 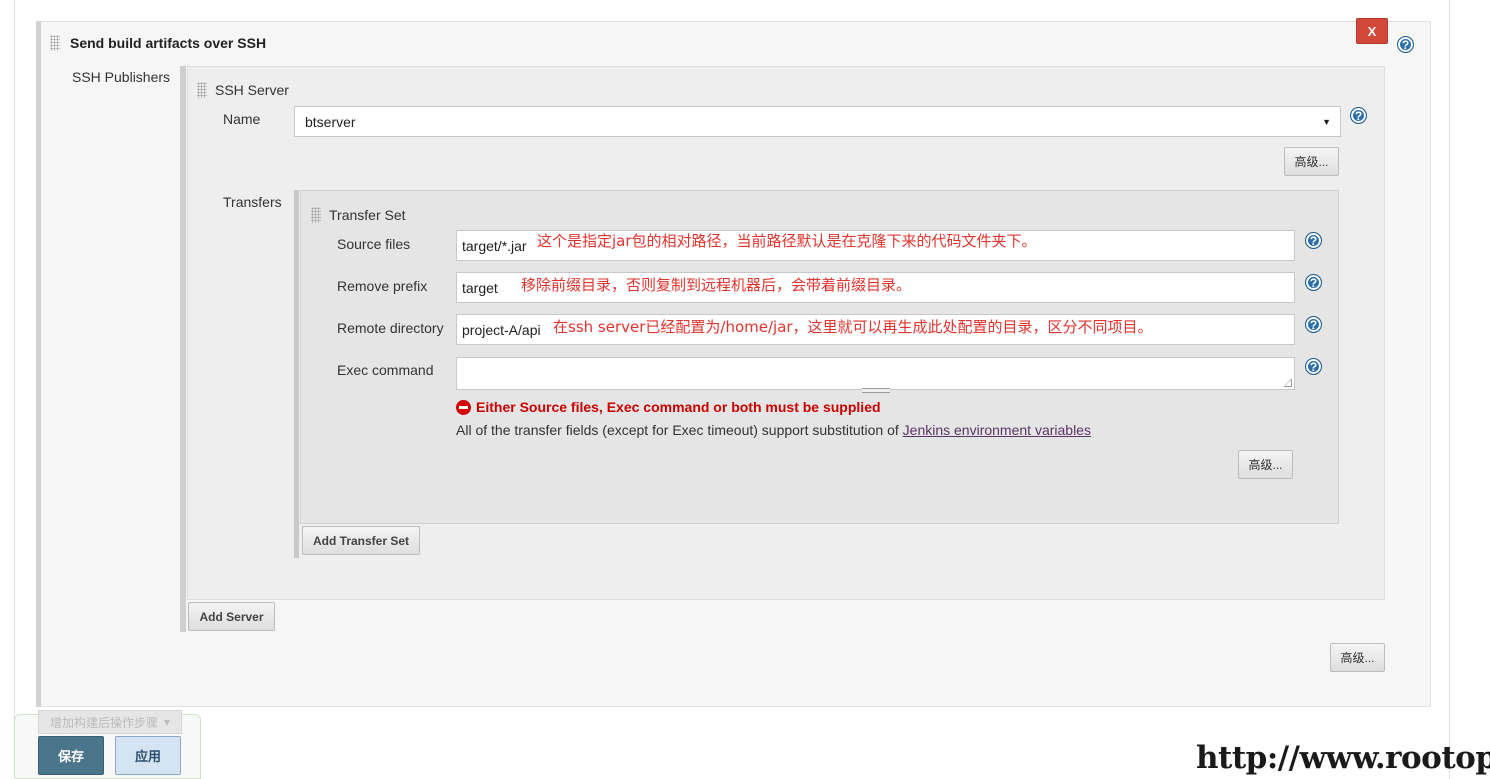 I want to click on server-name-select: btserver ▼, so click(x=817, y=121).